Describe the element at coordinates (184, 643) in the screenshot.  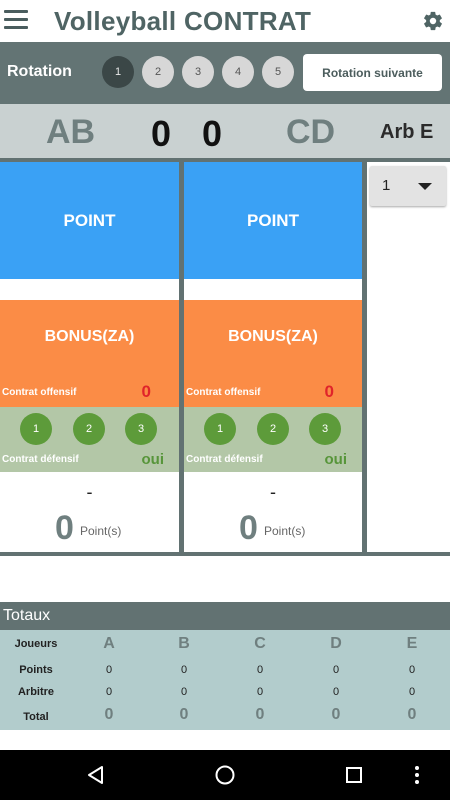
I see `player-header: B` at that location.